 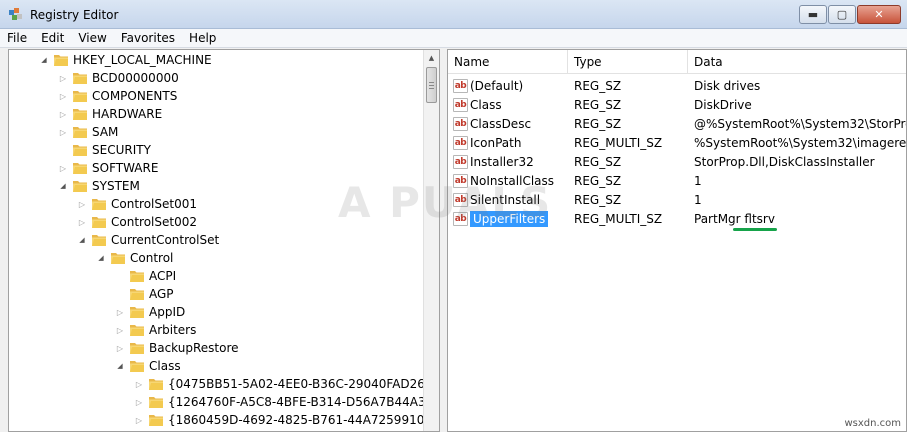 What do you see at coordinates (677, 85) in the screenshot?
I see `registry-value-row: ab (Default) REG_SZ Disk drives` at bounding box center [677, 85].